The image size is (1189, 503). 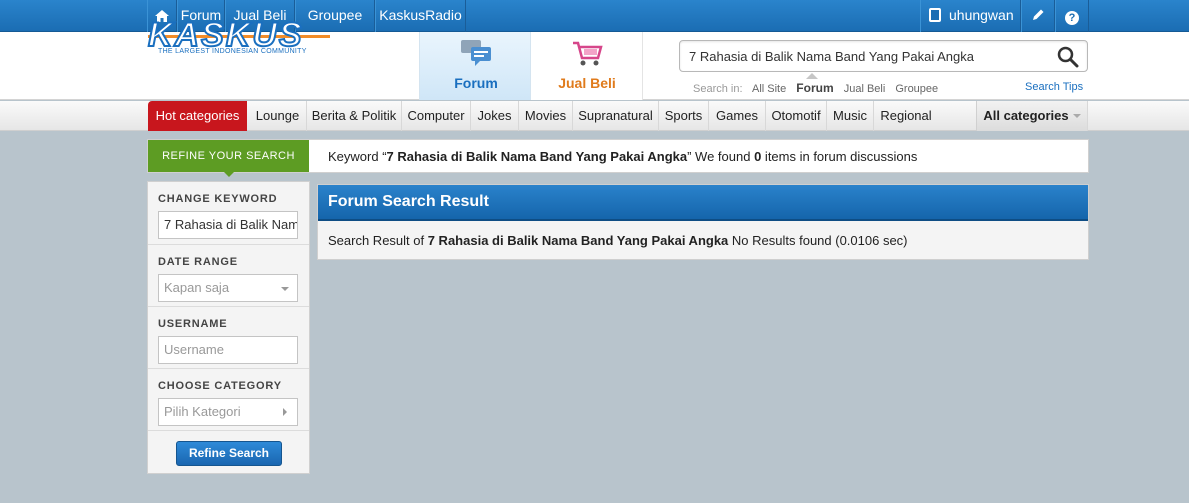 What do you see at coordinates (906, 116) in the screenshot?
I see `category-regional: Regional` at bounding box center [906, 116].